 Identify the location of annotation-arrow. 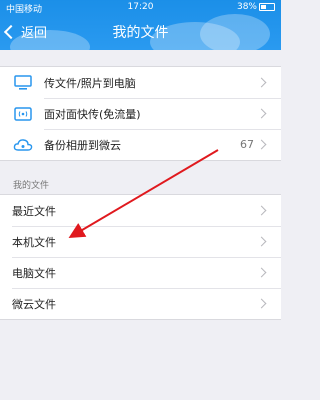
(143, 194).